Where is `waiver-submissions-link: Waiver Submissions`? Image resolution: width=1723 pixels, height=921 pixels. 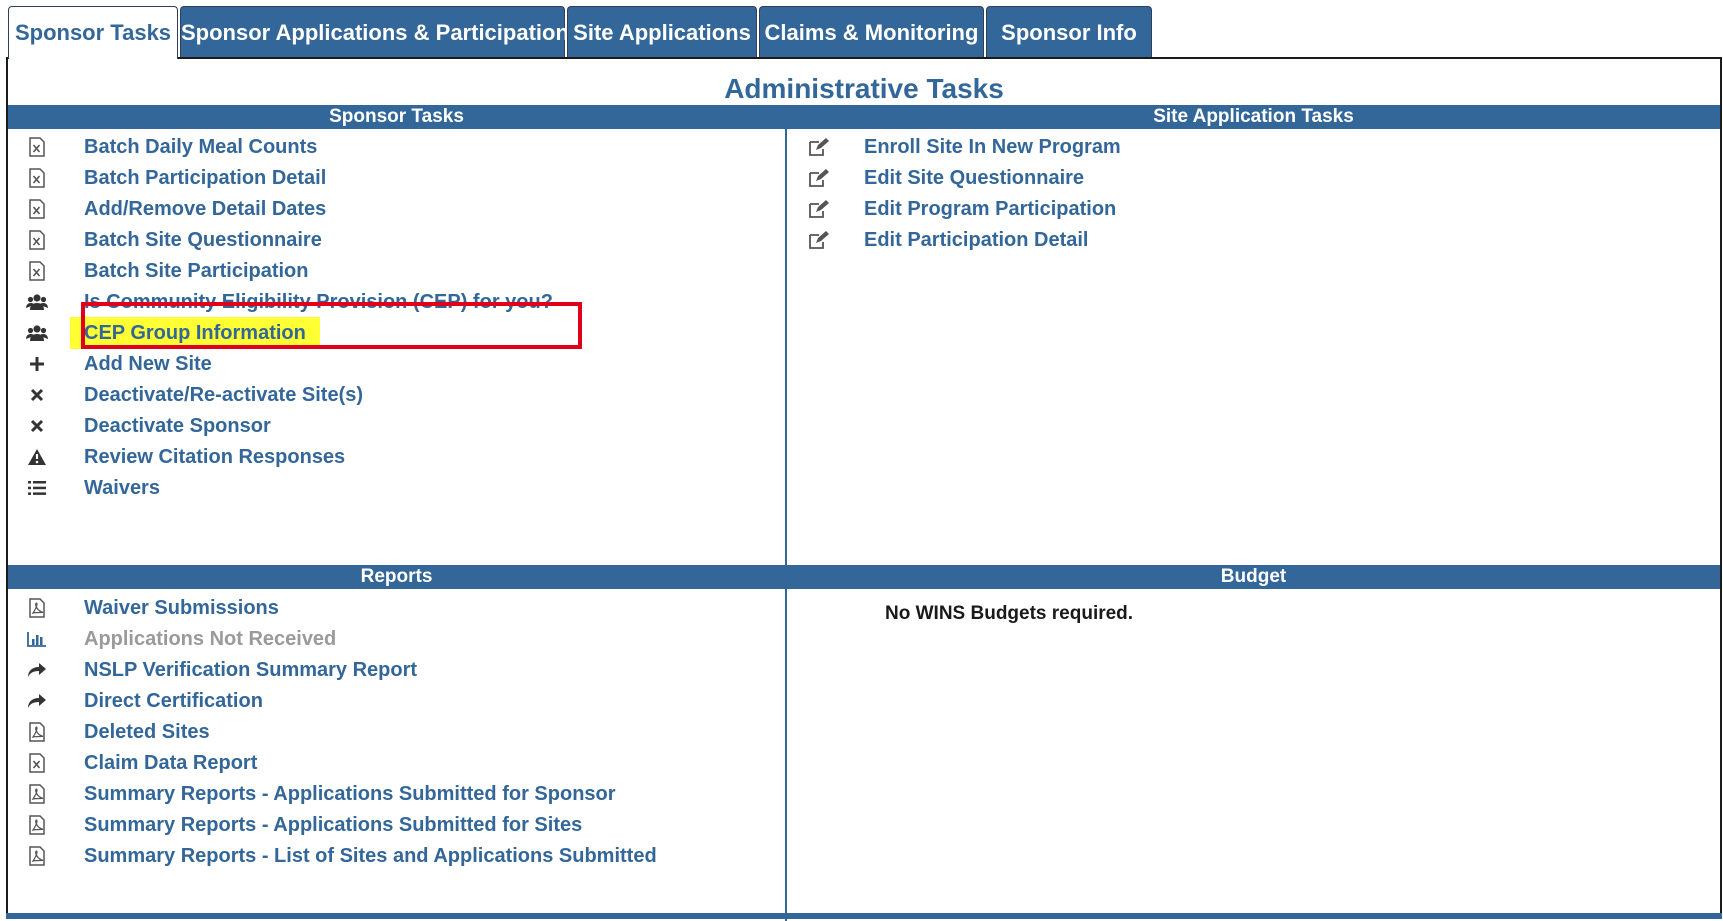 waiver-submissions-link: Waiver Submissions is located at coordinates (181, 608).